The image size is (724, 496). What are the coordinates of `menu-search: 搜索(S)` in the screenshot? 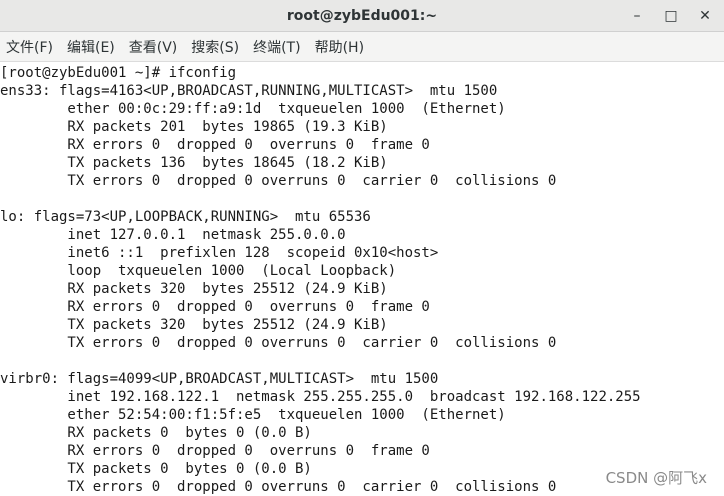 It's located at (216, 47).